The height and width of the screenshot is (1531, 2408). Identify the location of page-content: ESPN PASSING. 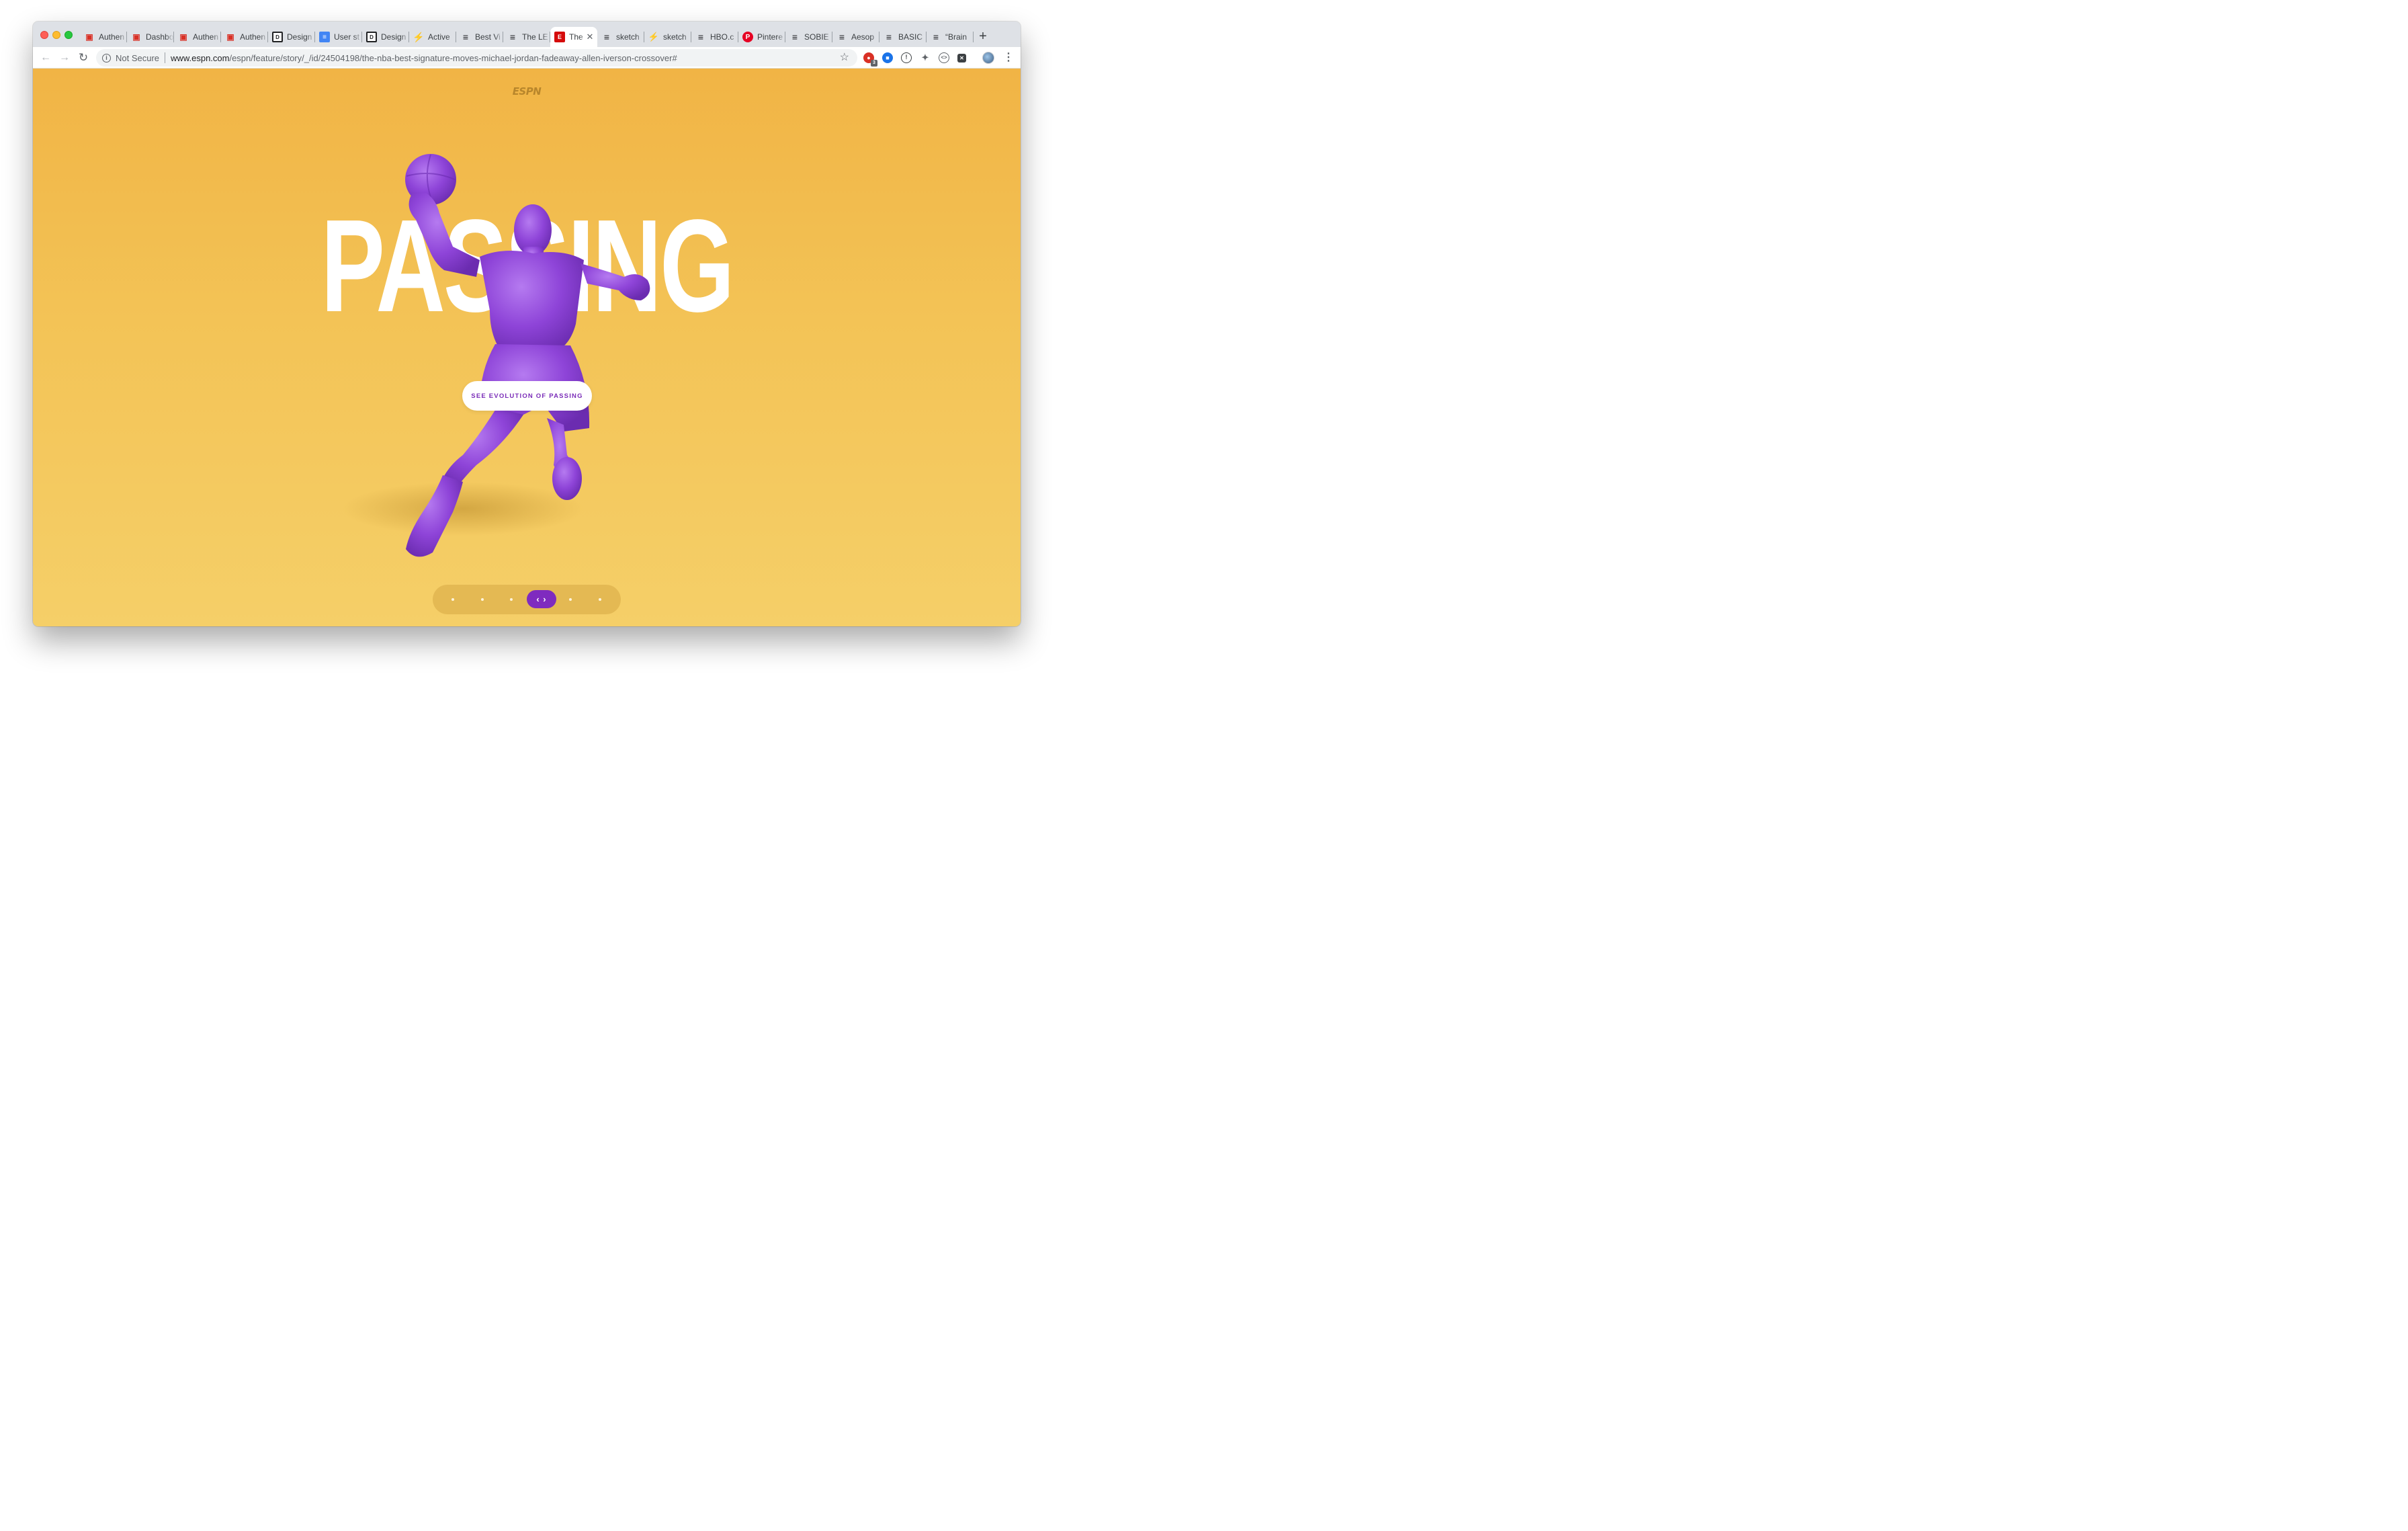
(527, 347).